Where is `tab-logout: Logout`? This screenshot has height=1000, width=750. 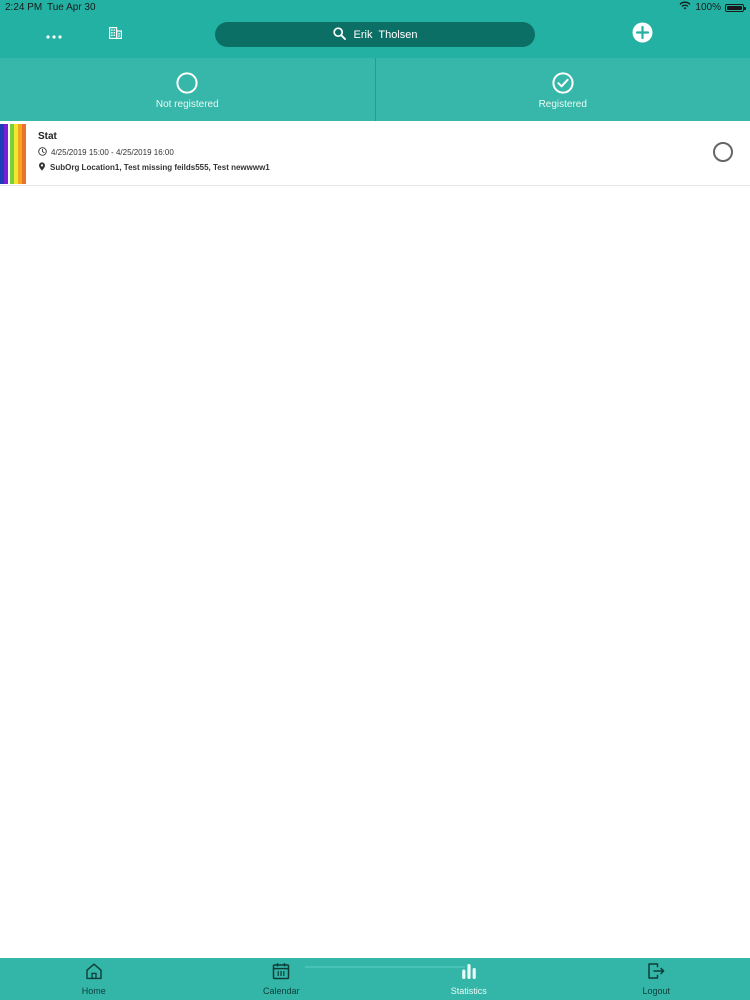 tab-logout: Logout is located at coordinates (656, 979).